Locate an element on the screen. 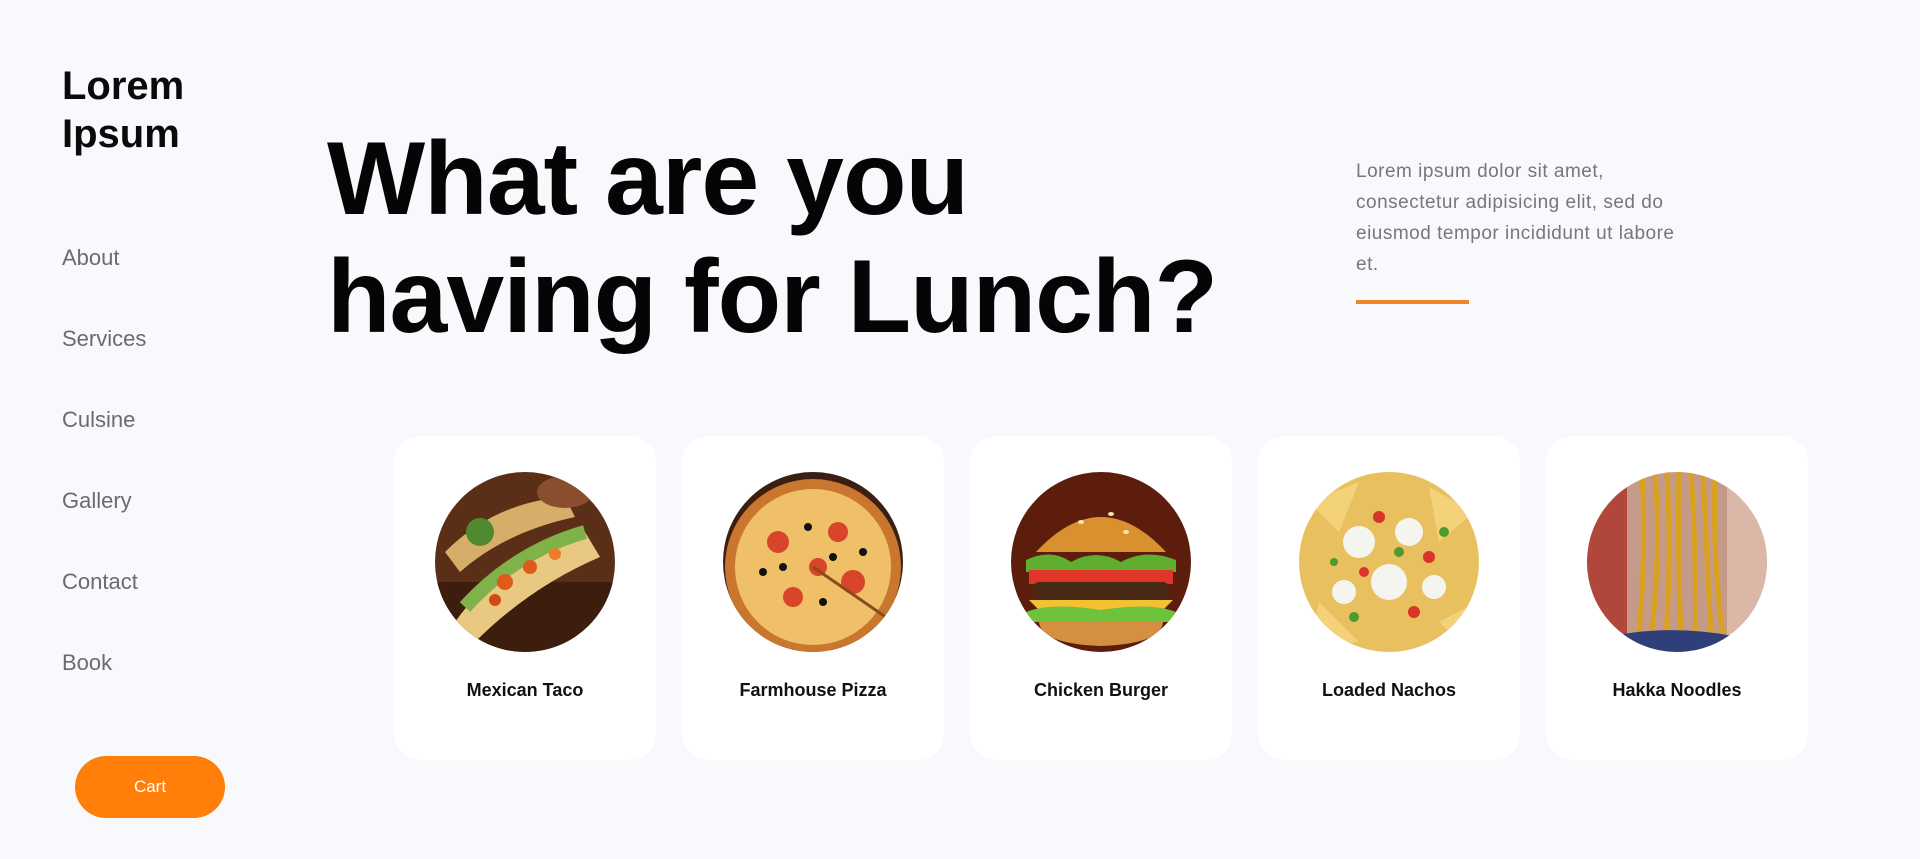 The height and width of the screenshot is (859, 1920). menu-item-name: Mexican Taco is located at coordinates (525, 690).